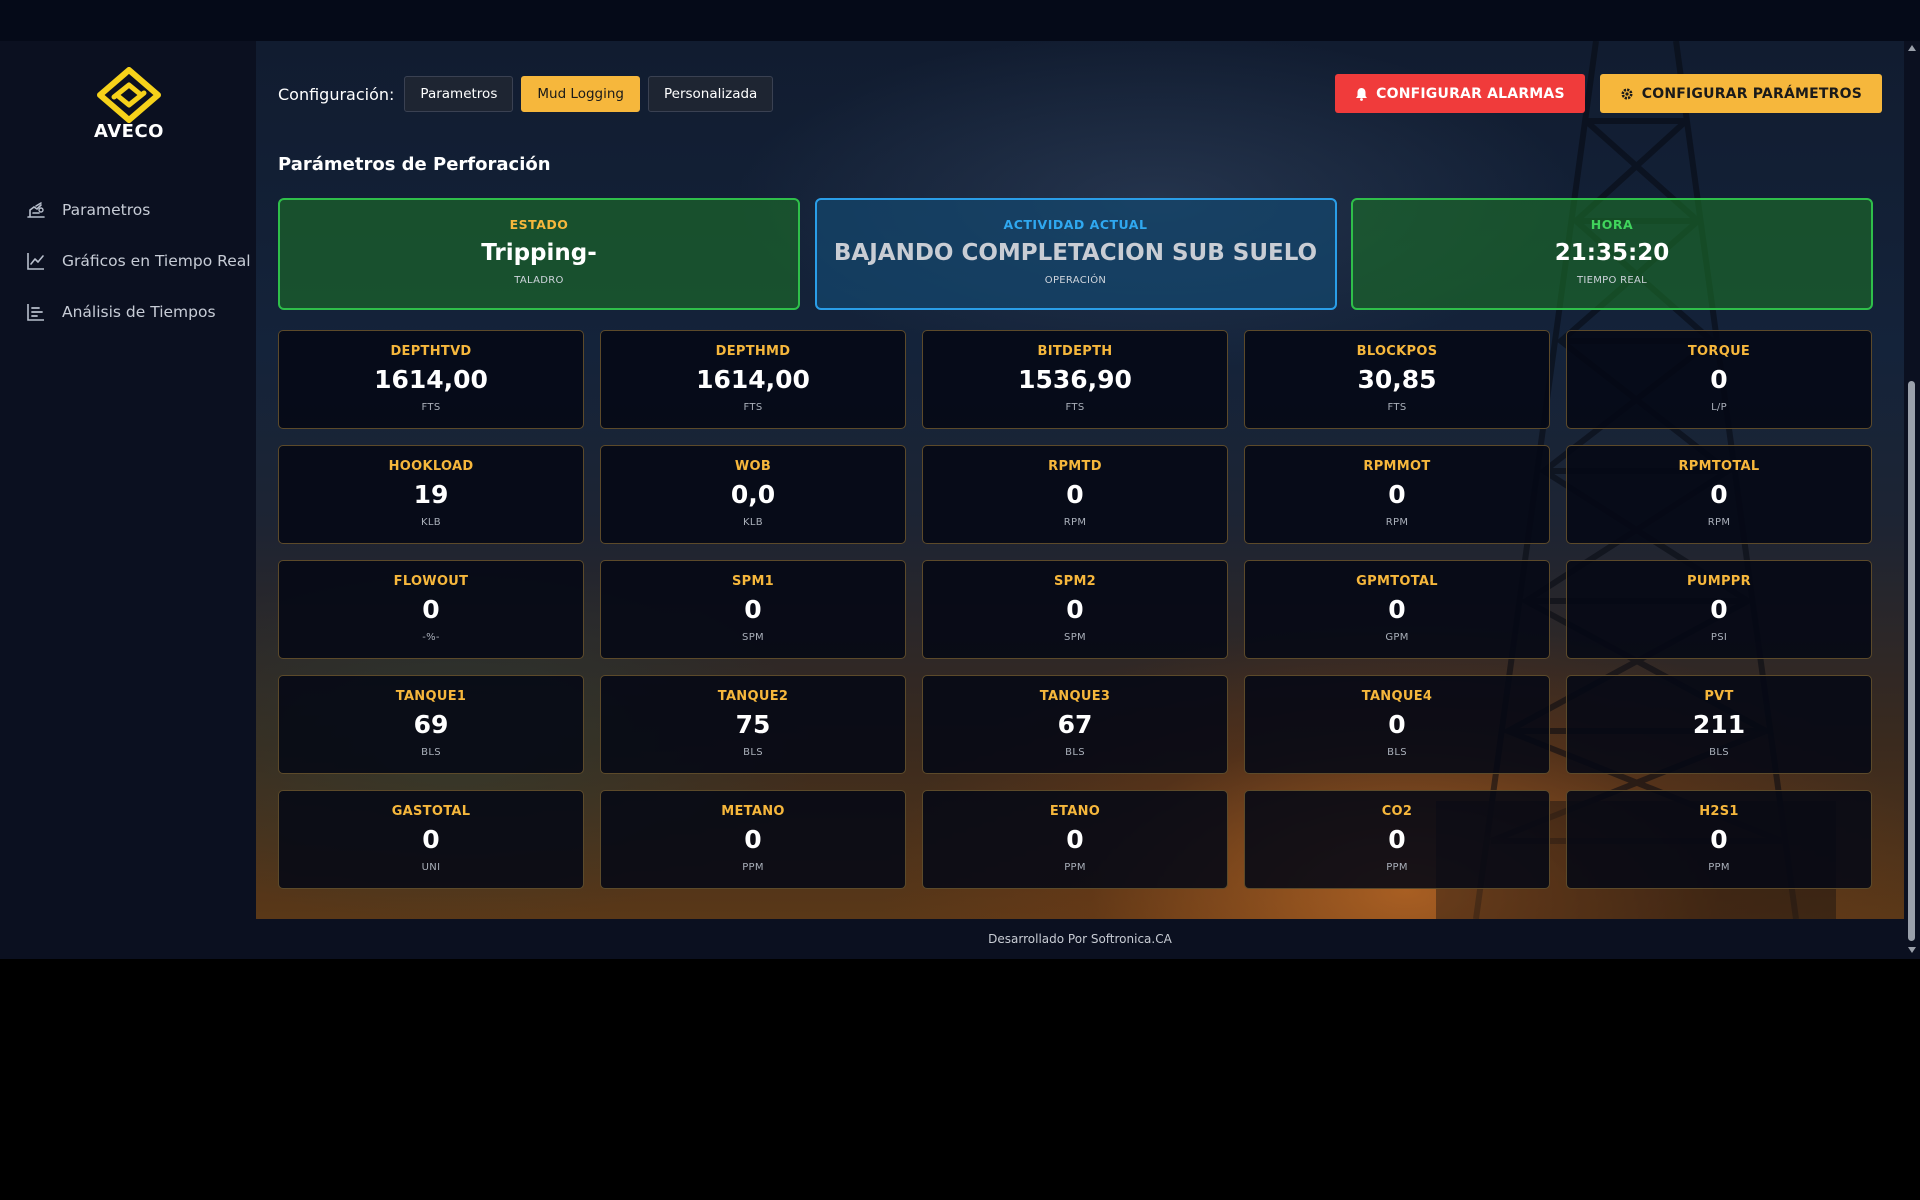 Image resolution: width=1920 pixels, height=1200 pixels. Describe the element at coordinates (753, 609) in the screenshot. I see `param-card-spm1: SPM1 0 SPM` at that location.